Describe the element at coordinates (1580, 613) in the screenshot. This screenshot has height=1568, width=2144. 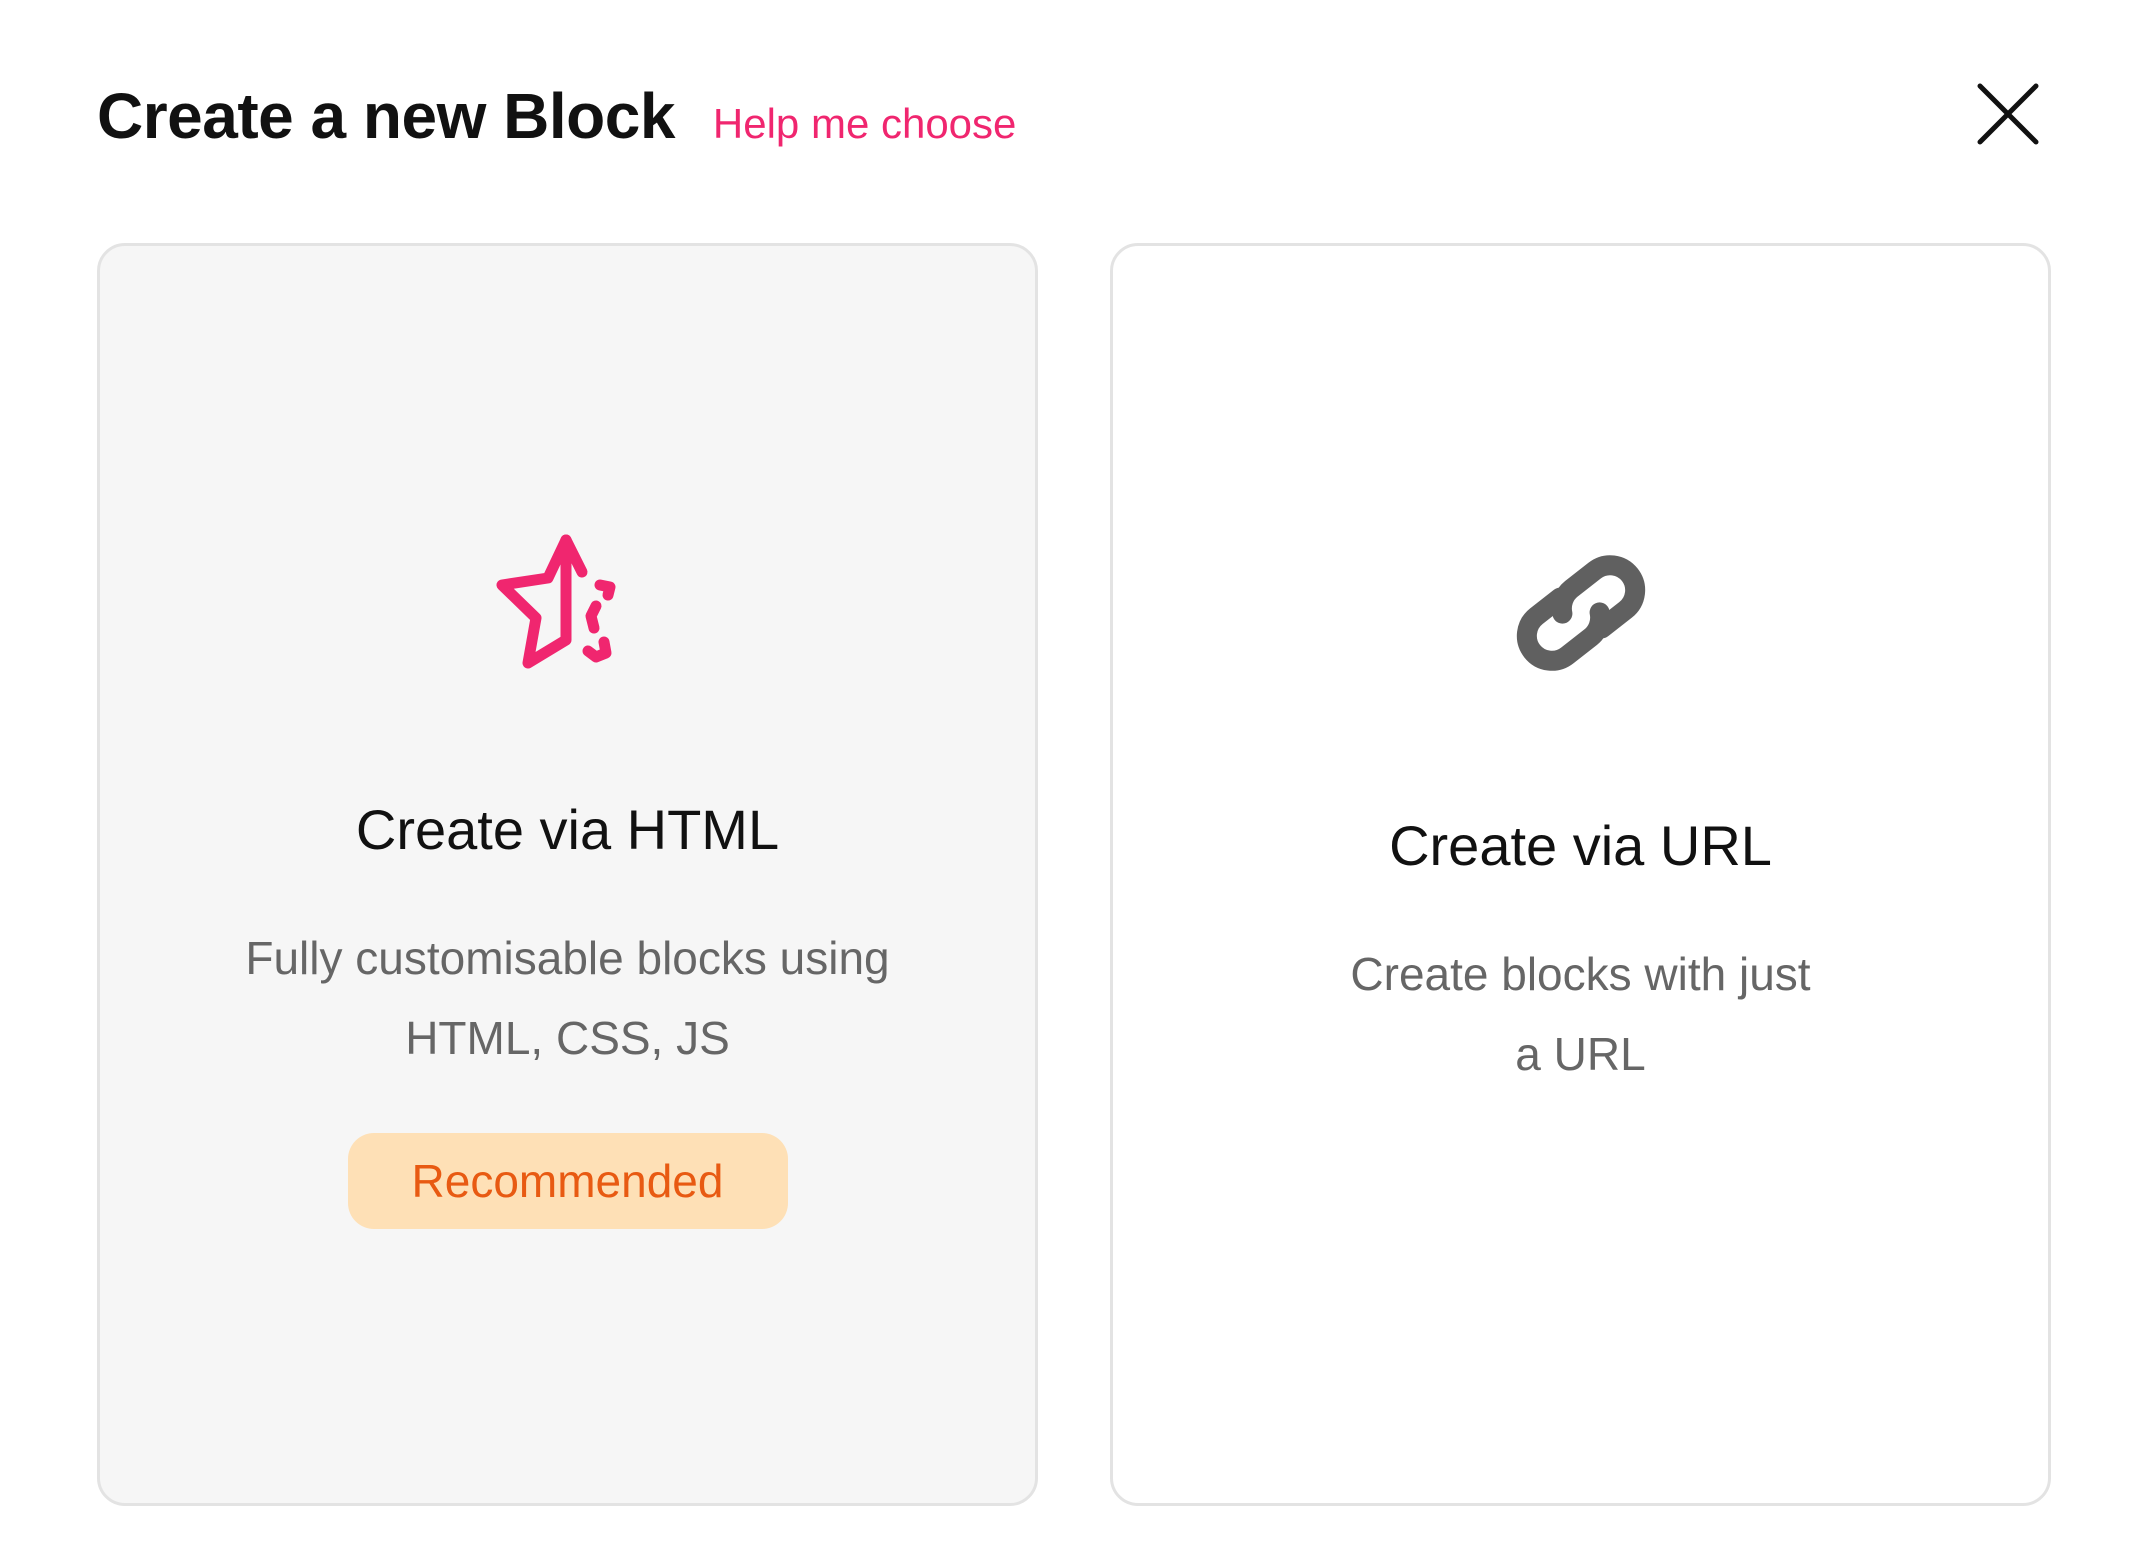
I see `link-icon` at that location.